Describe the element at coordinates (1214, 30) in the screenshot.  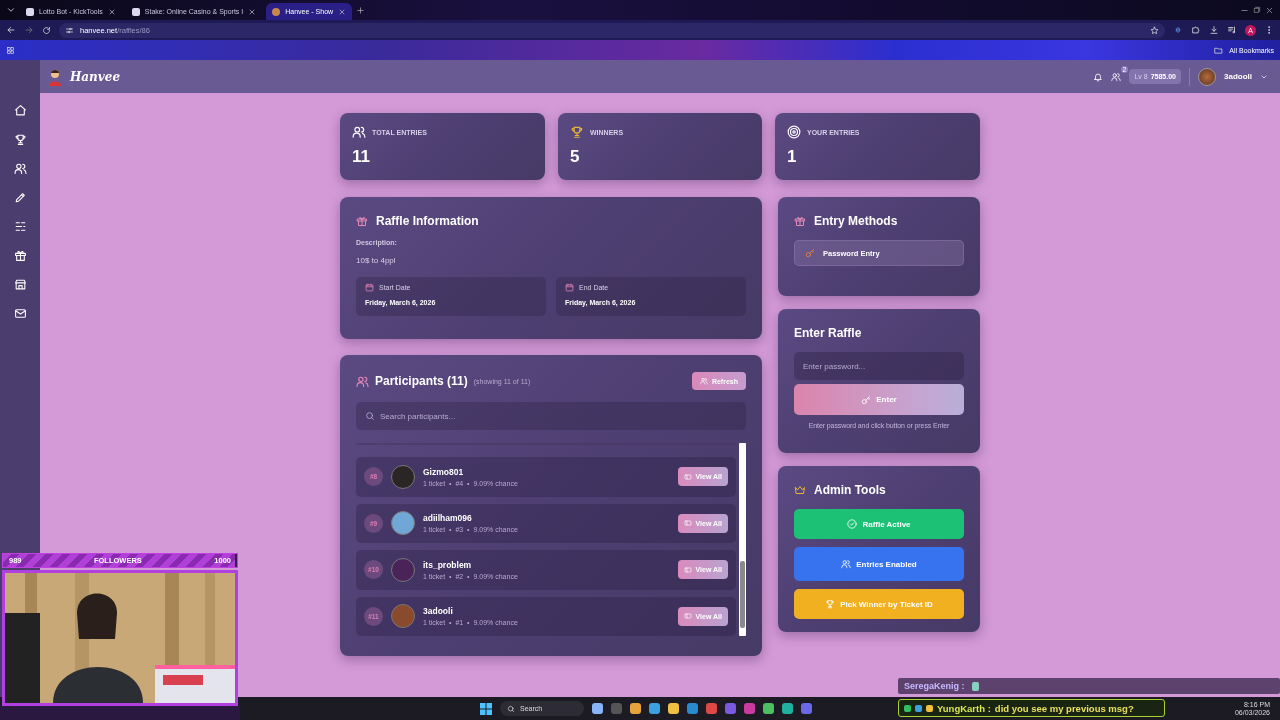
I see `download-icon` at that location.